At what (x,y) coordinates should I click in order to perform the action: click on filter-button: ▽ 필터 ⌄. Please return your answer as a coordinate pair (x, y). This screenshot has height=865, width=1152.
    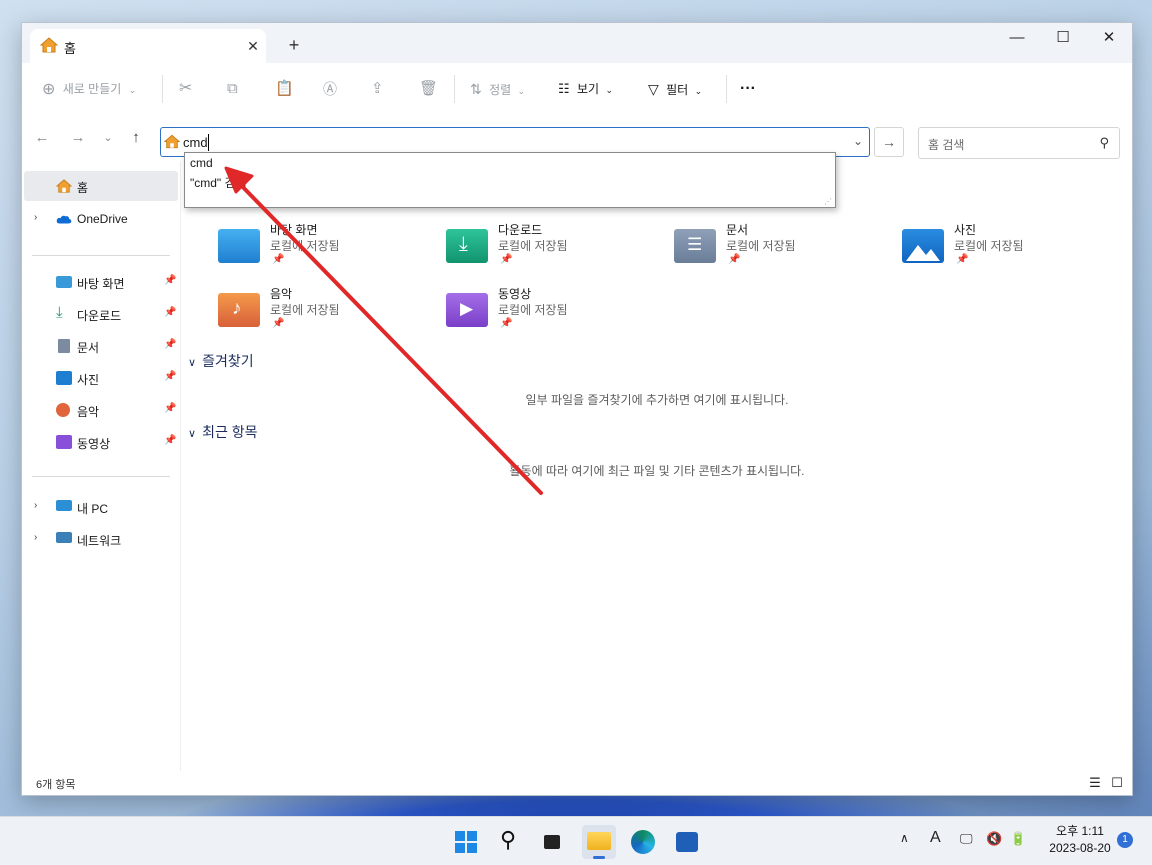
    Looking at the image, I should click on (675, 89).